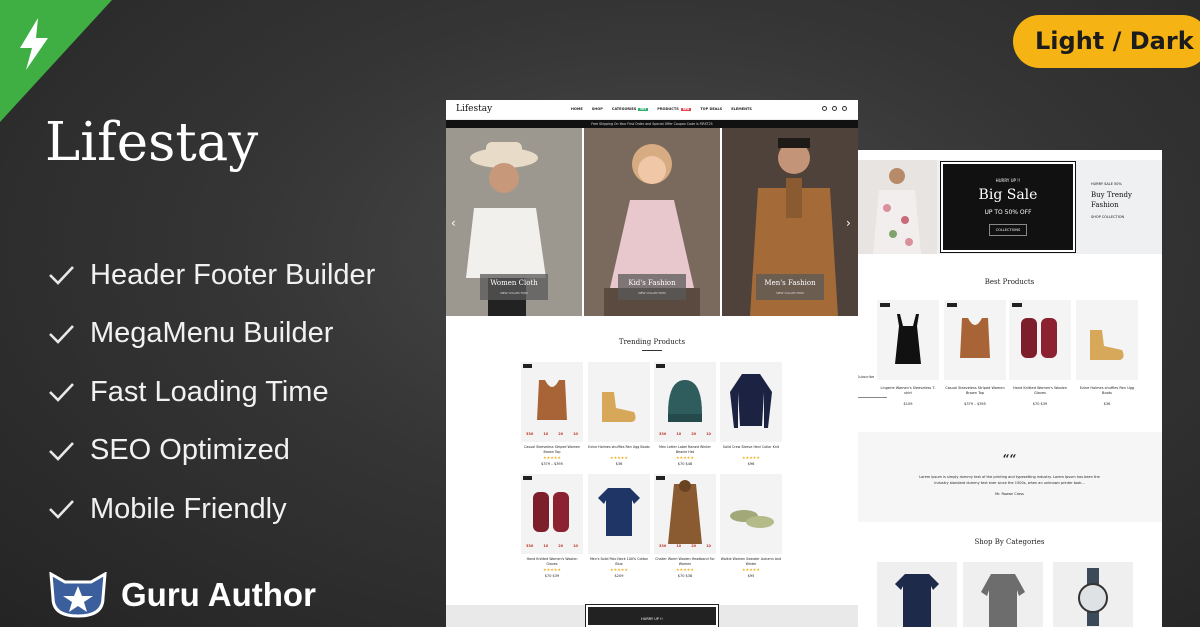 Image resolution: width=1200 pixels, height=627 pixels. What do you see at coordinates (652, 283) in the screenshot?
I see `hero-title: Kid's Fashion` at bounding box center [652, 283].